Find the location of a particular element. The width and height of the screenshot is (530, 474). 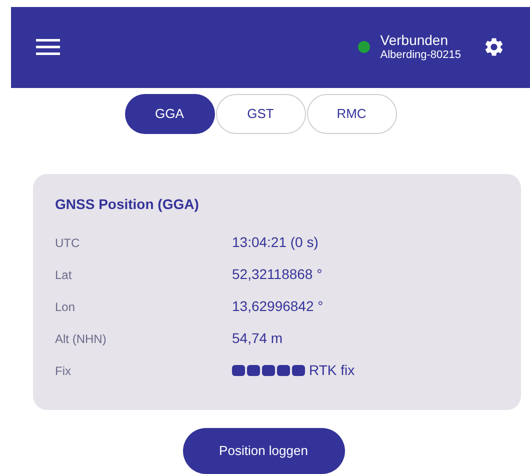

field-label: Lon is located at coordinates (65, 307).